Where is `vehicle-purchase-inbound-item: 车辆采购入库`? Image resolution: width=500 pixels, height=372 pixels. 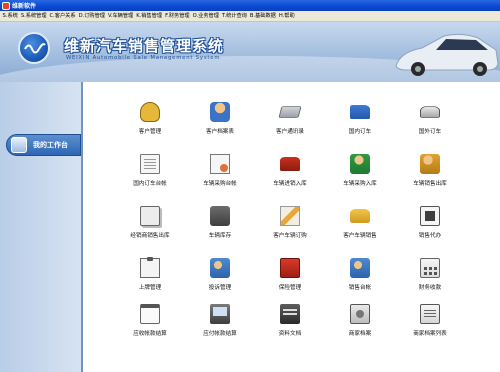 vehicle-purchase-inbound-item: 车辆采购入库 is located at coordinates (360, 174).